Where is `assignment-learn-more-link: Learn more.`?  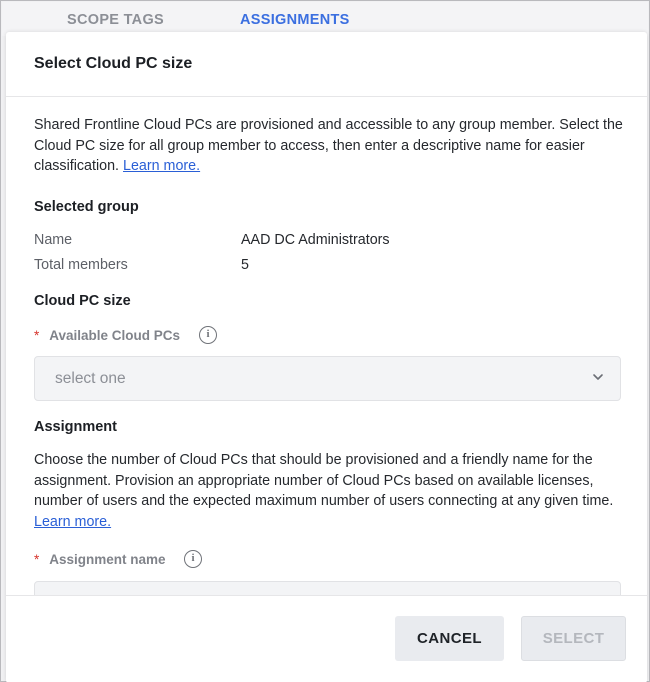
assignment-learn-more-link: Learn more. is located at coordinates (72, 522).